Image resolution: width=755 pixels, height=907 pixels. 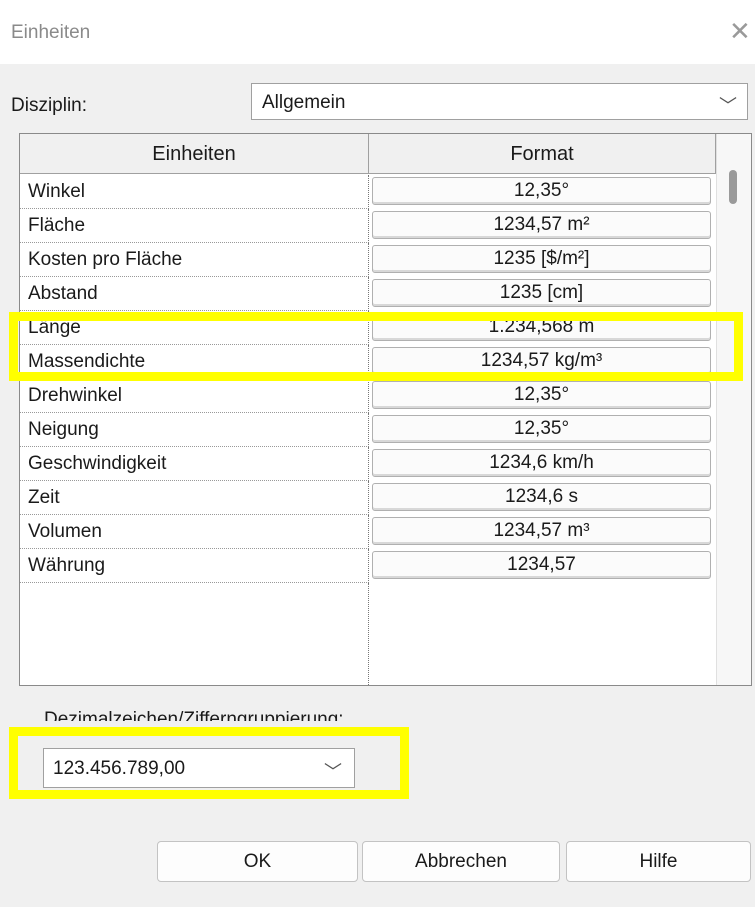 What do you see at coordinates (194, 294) in the screenshot?
I see `unit-name: Abstand` at bounding box center [194, 294].